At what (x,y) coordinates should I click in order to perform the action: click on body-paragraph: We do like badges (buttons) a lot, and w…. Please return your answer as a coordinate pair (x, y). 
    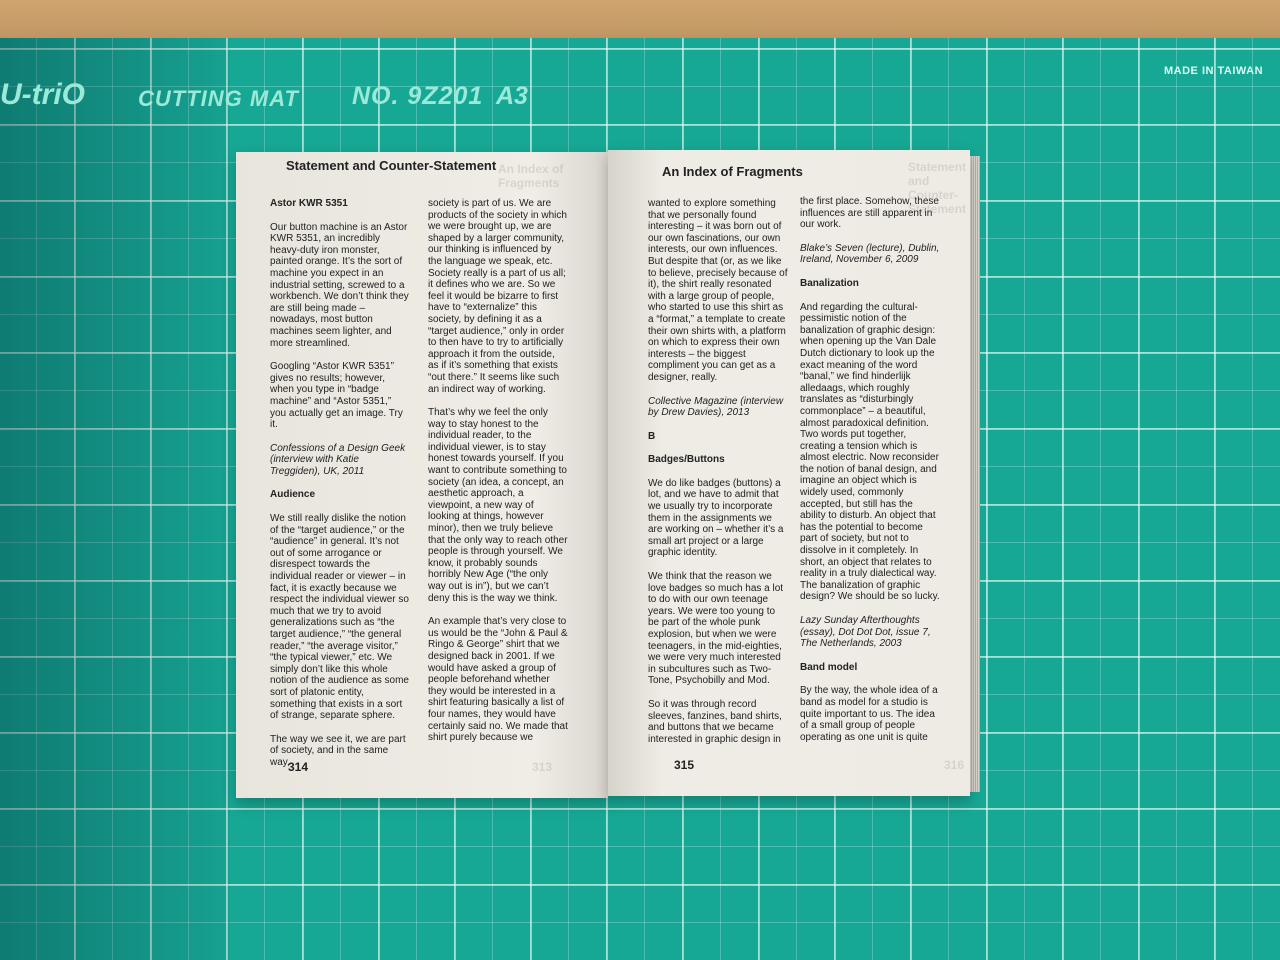
    Looking at the image, I should click on (716, 518).